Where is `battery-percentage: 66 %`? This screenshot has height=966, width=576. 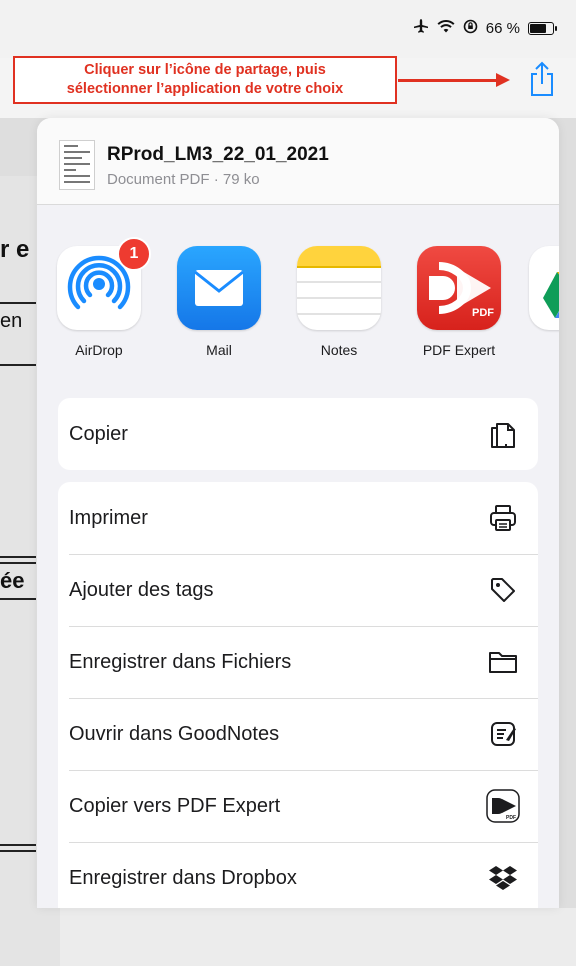 battery-percentage: 66 % is located at coordinates (502, 28).